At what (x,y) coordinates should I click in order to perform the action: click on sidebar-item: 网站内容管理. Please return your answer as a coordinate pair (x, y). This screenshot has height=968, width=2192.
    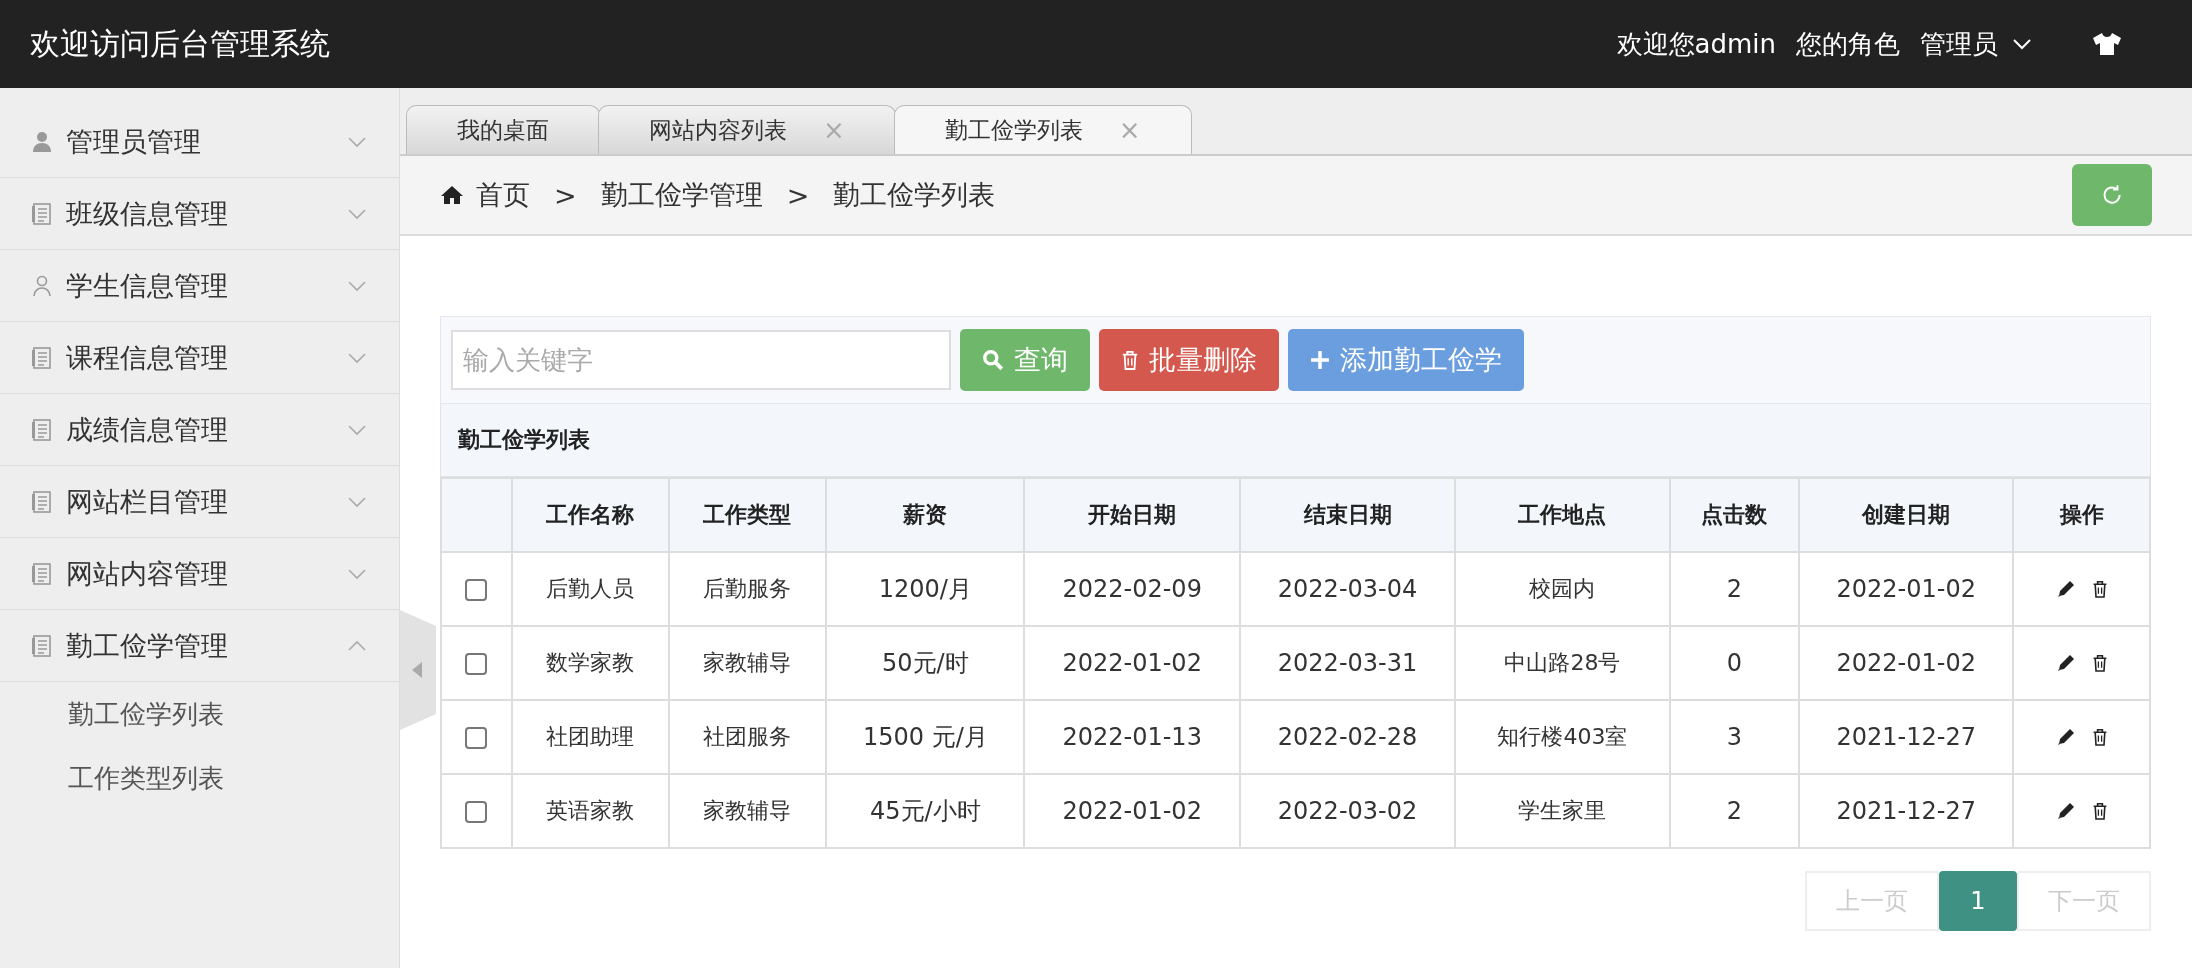
    Looking at the image, I should click on (199, 574).